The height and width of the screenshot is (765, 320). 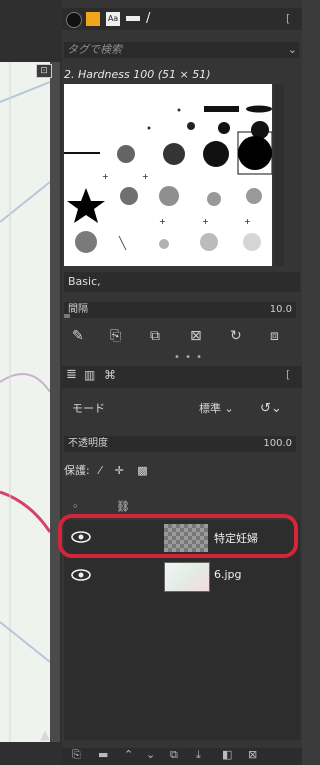 What do you see at coordinates (67, 316) in the screenshot?
I see `spacing-fill` at bounding box center [67, 316].